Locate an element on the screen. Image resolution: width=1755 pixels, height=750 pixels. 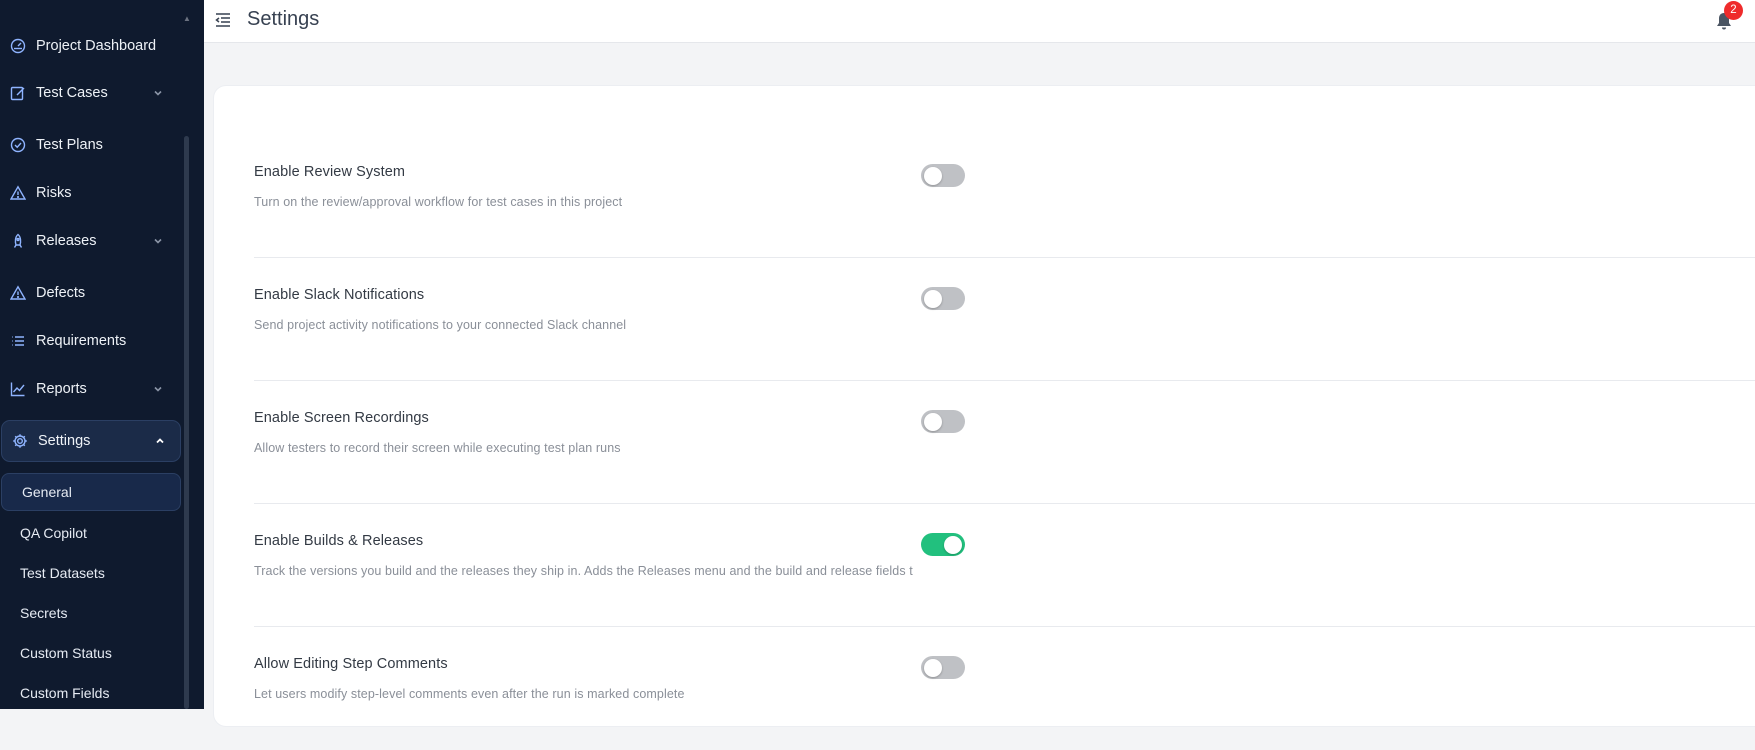
chevron-up-icon is located at coordinates (160, 441).